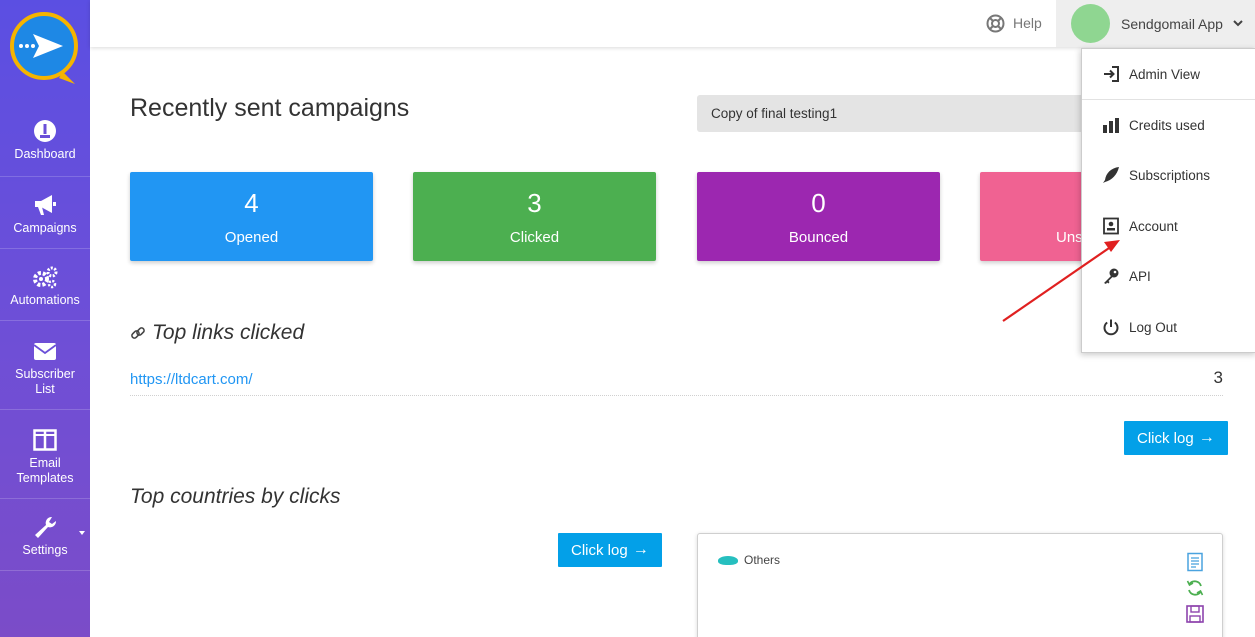 The width and height of the screenshot is (1255, 637). I want to click on stat-card-opened: 4 Opened, so click(251, 216).